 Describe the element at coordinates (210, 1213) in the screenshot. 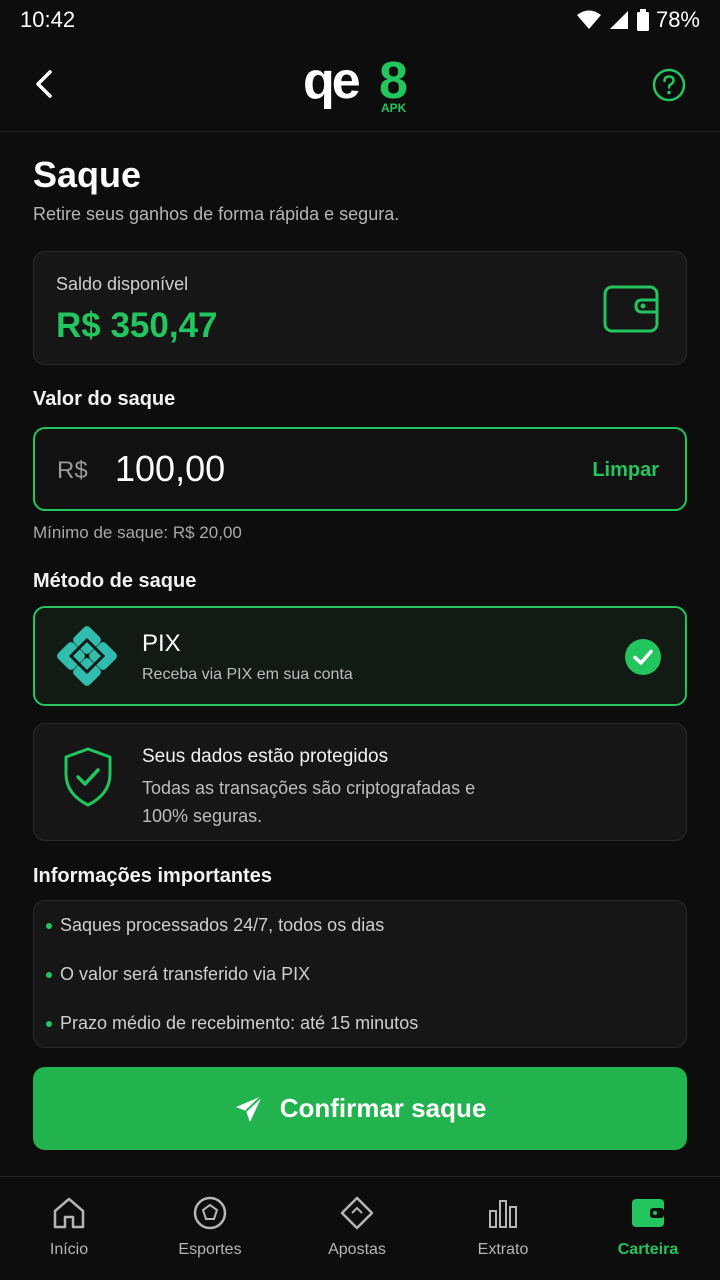

I see `ball-icon` at that location.